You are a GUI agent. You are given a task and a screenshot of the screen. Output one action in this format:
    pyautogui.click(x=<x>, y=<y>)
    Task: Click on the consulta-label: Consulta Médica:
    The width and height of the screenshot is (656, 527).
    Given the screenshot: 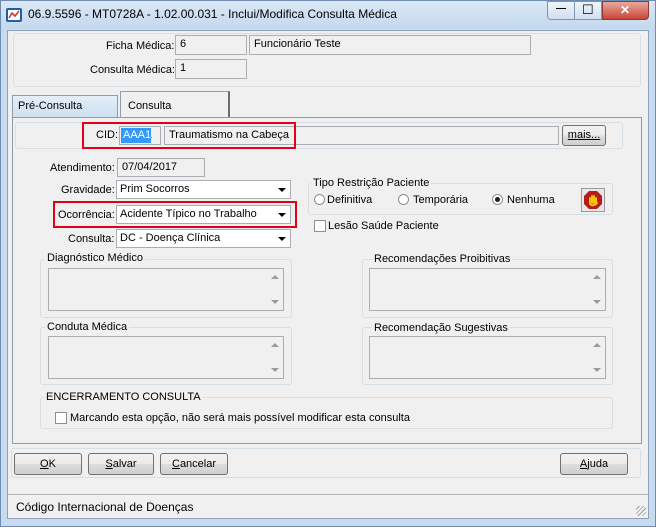 What is the action you would take?
    pyautogui.click(x=132, y=70)
    